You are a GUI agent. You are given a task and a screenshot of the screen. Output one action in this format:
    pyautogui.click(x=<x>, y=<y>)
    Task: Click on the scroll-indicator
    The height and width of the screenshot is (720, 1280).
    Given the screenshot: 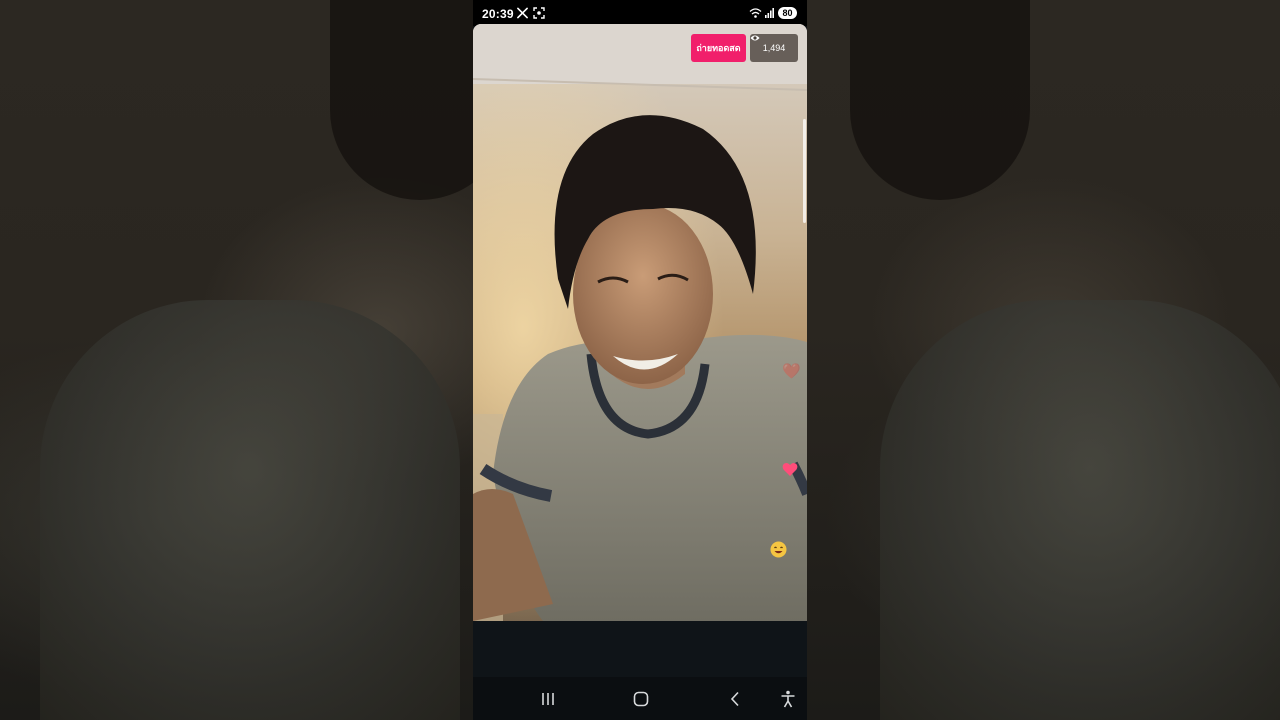 What is the action you would take?
    pyautogui.click(x=804, y=171)
    